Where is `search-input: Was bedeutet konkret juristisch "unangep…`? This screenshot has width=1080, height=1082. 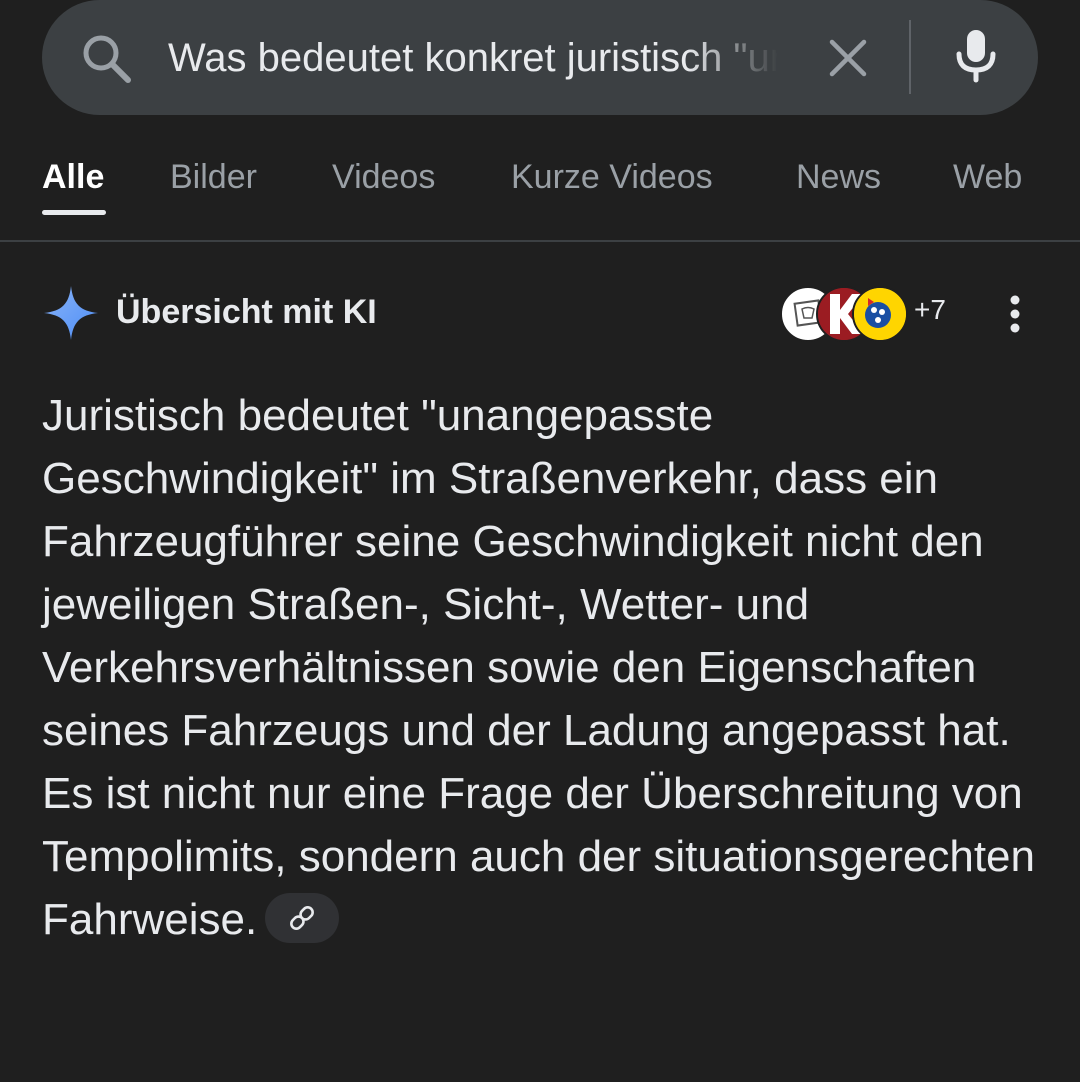 search-input: Was bedeutet konkret juristisch "unangep… is located at coordinates (473, 58).